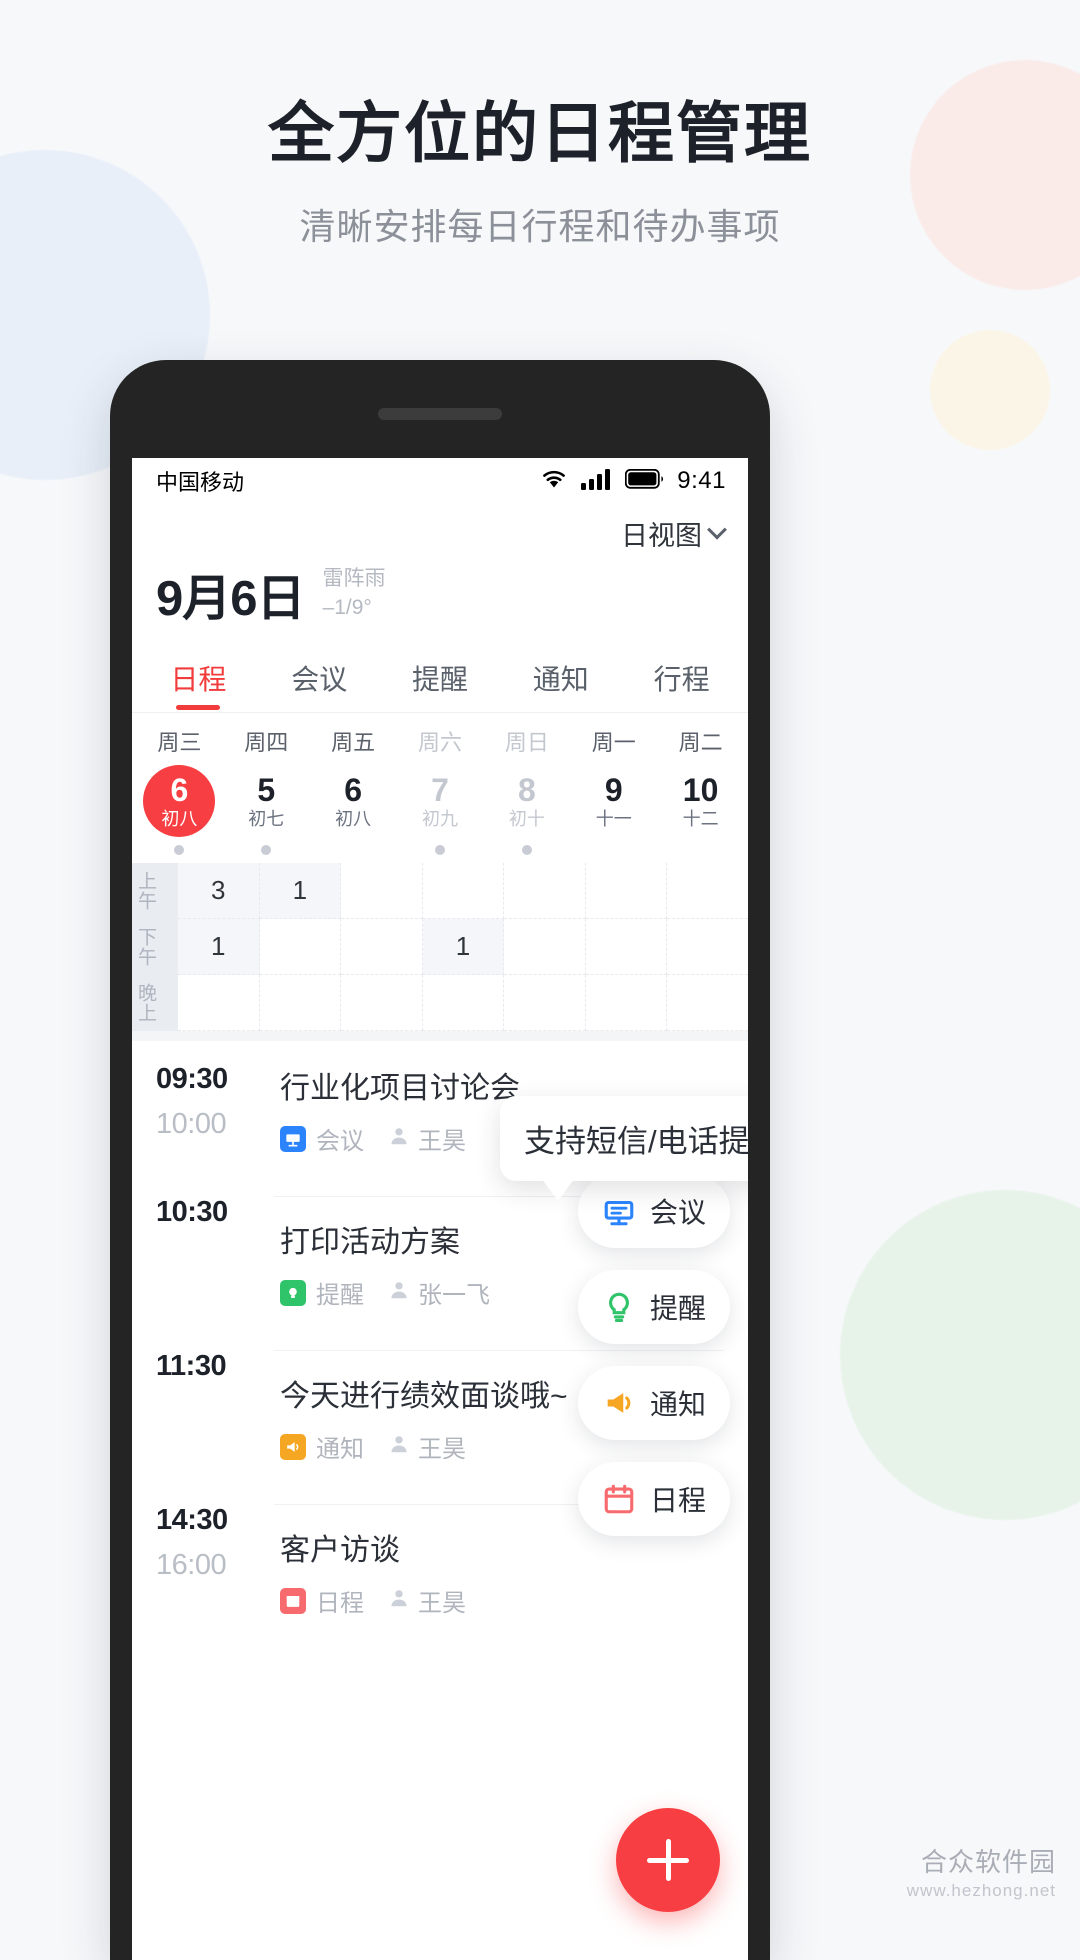  I want to click on tab-4: 行程, so click(681, 677).